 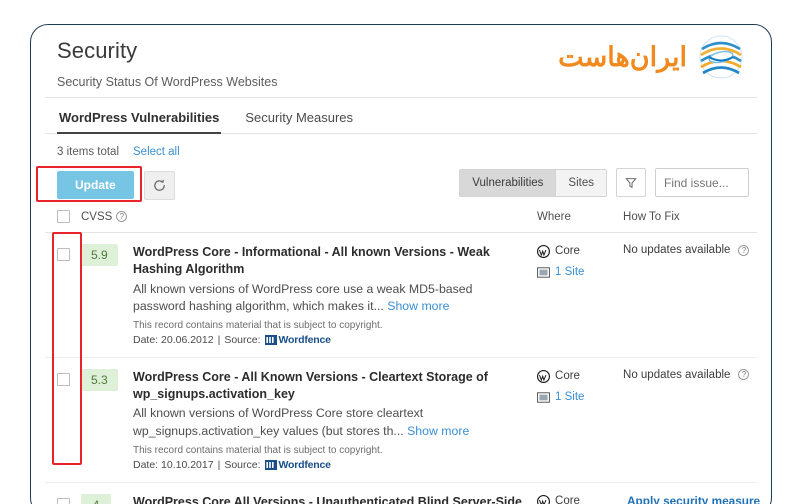 I want to click on tab-security-measures: Security Measures, so click(x=299, y=121).